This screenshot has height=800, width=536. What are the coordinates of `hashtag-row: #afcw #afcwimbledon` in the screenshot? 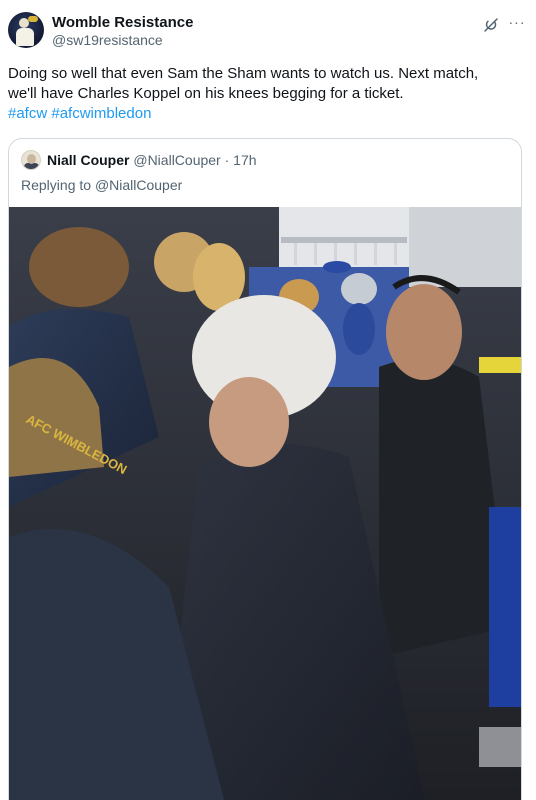 It's located at (264, 114).